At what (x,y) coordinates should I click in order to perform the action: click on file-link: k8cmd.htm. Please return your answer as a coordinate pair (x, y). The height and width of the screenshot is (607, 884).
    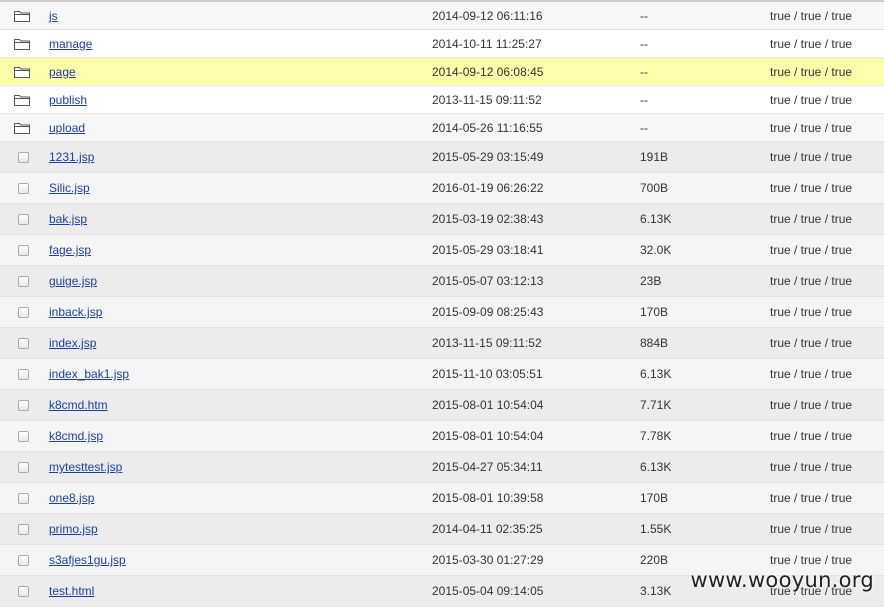
    Looking at the image, I should click on (78, 405).